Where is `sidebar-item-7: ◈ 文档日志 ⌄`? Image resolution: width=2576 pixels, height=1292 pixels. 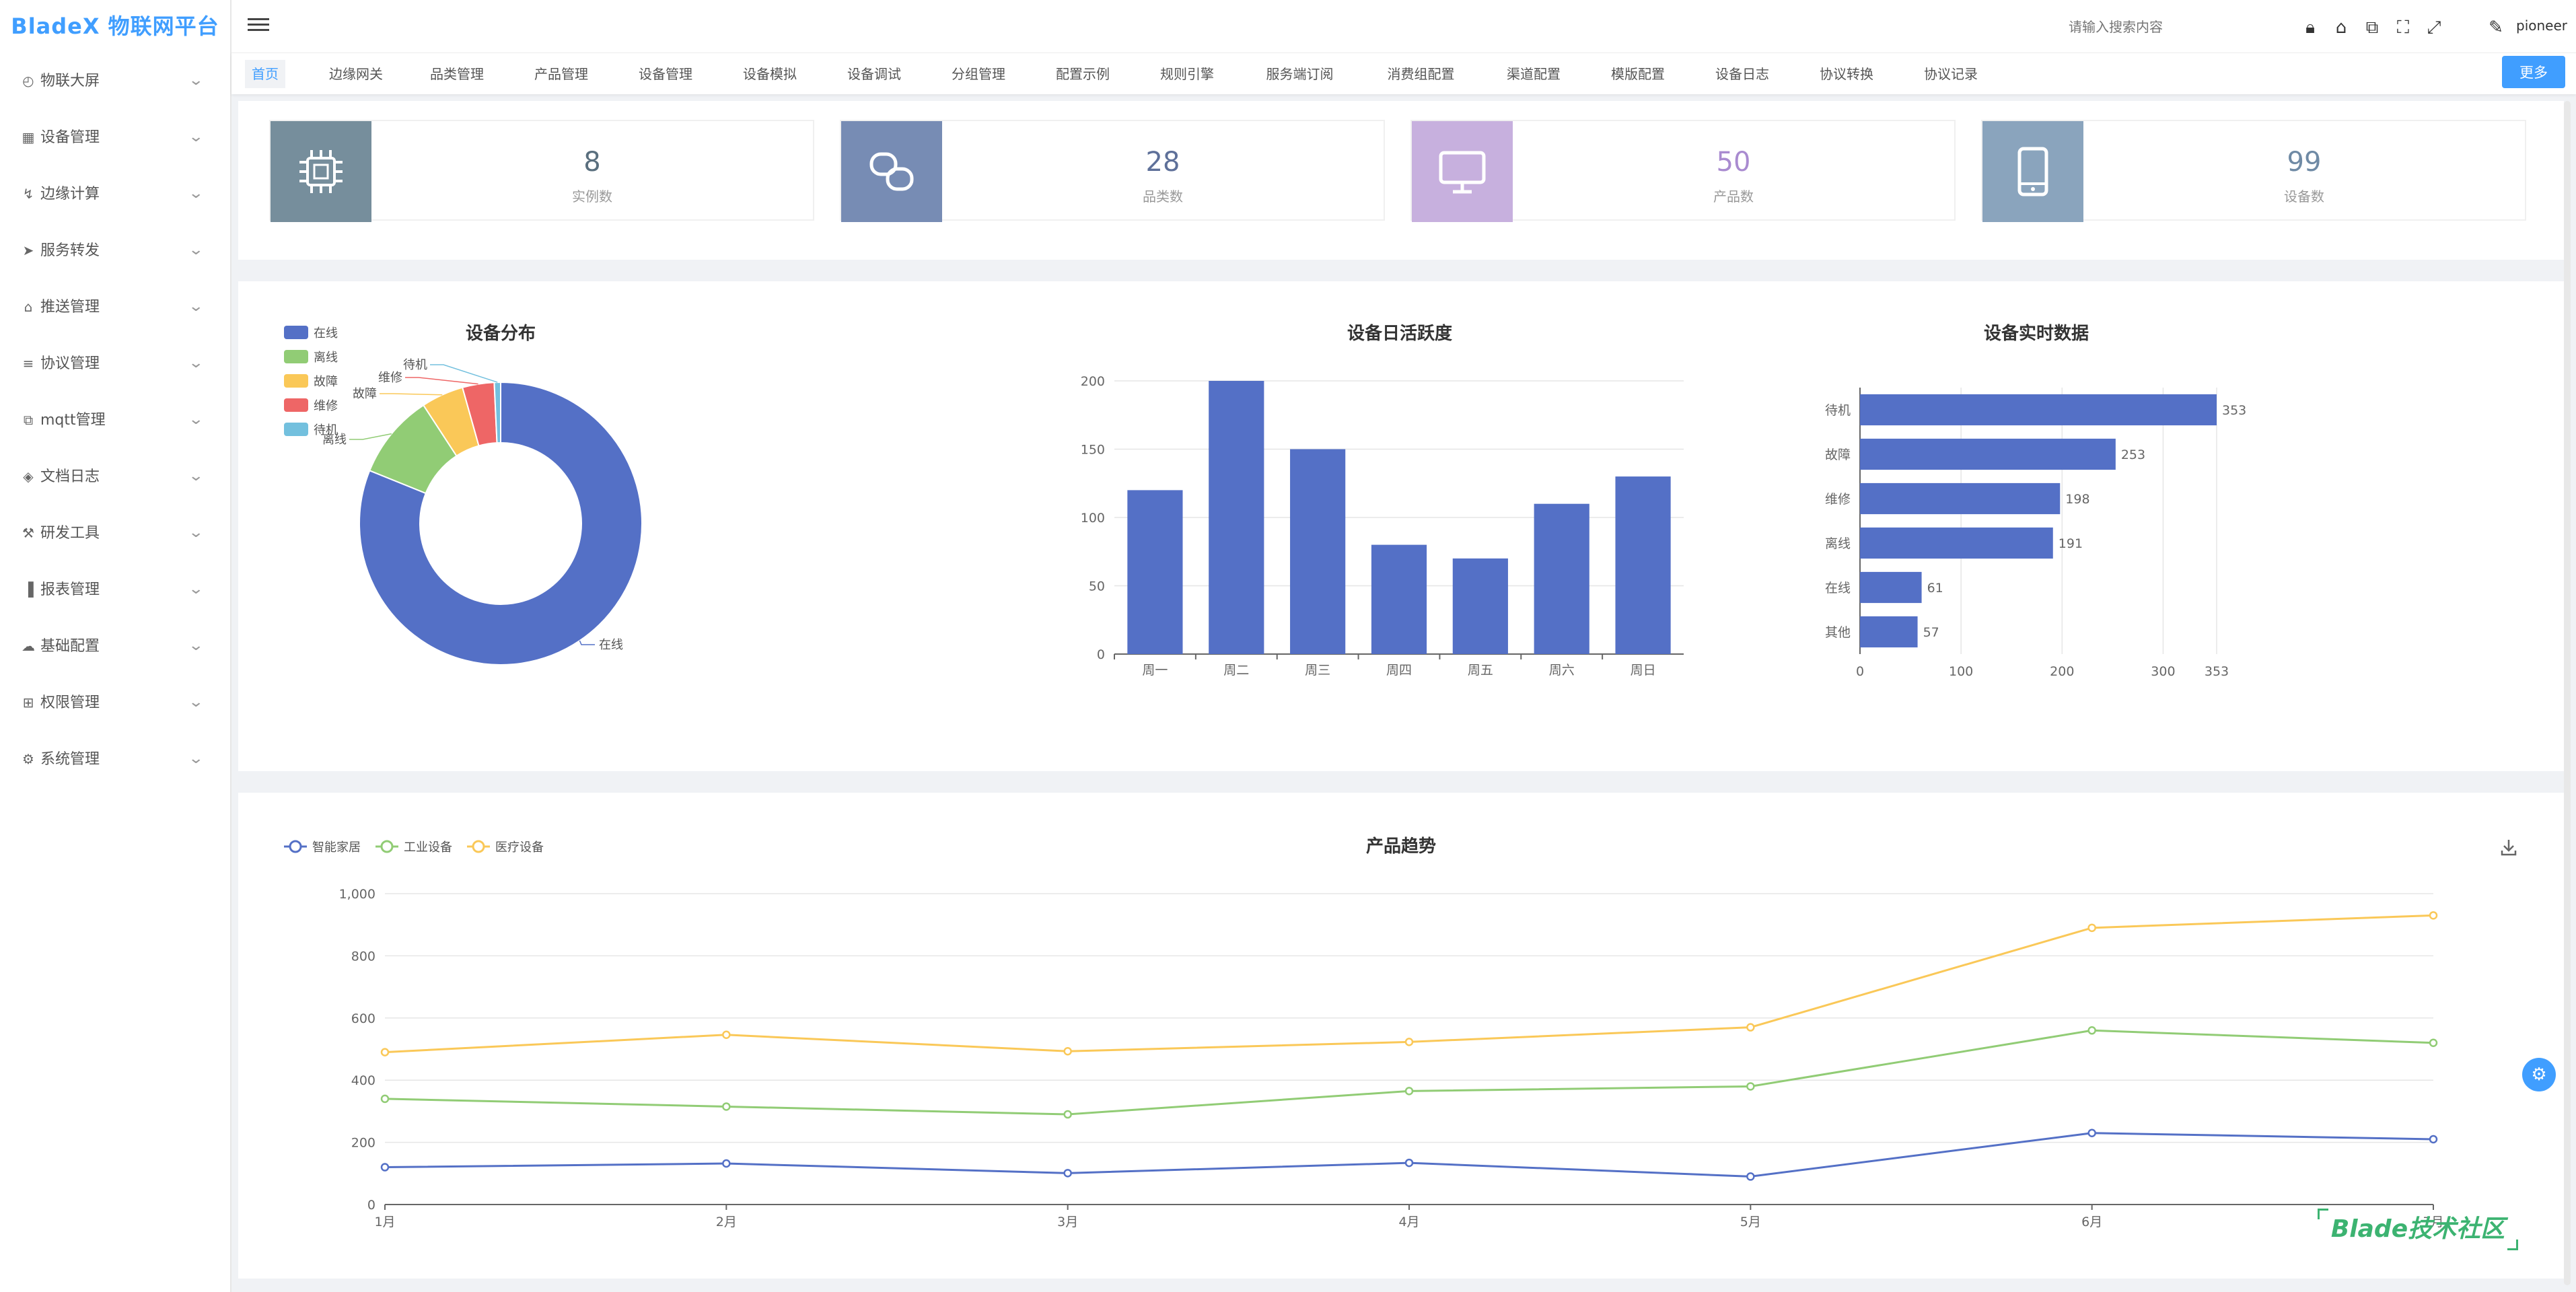 sidebar-item-7: ◈ 文档日志 ⌄ is located at coordinates (115, 476).